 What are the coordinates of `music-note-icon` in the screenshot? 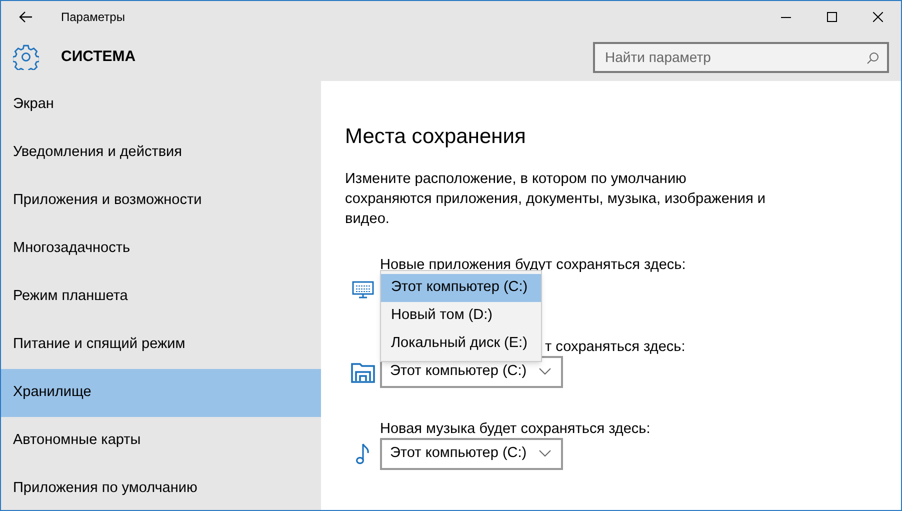 It's located at (363, 453).